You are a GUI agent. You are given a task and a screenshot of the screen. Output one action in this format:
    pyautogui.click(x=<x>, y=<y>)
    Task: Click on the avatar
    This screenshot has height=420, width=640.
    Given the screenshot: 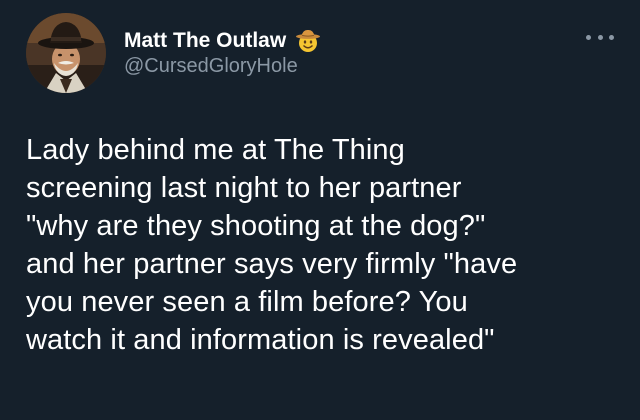 What is the action you would take?
    pyautogui.click(x=66, y=53)
    